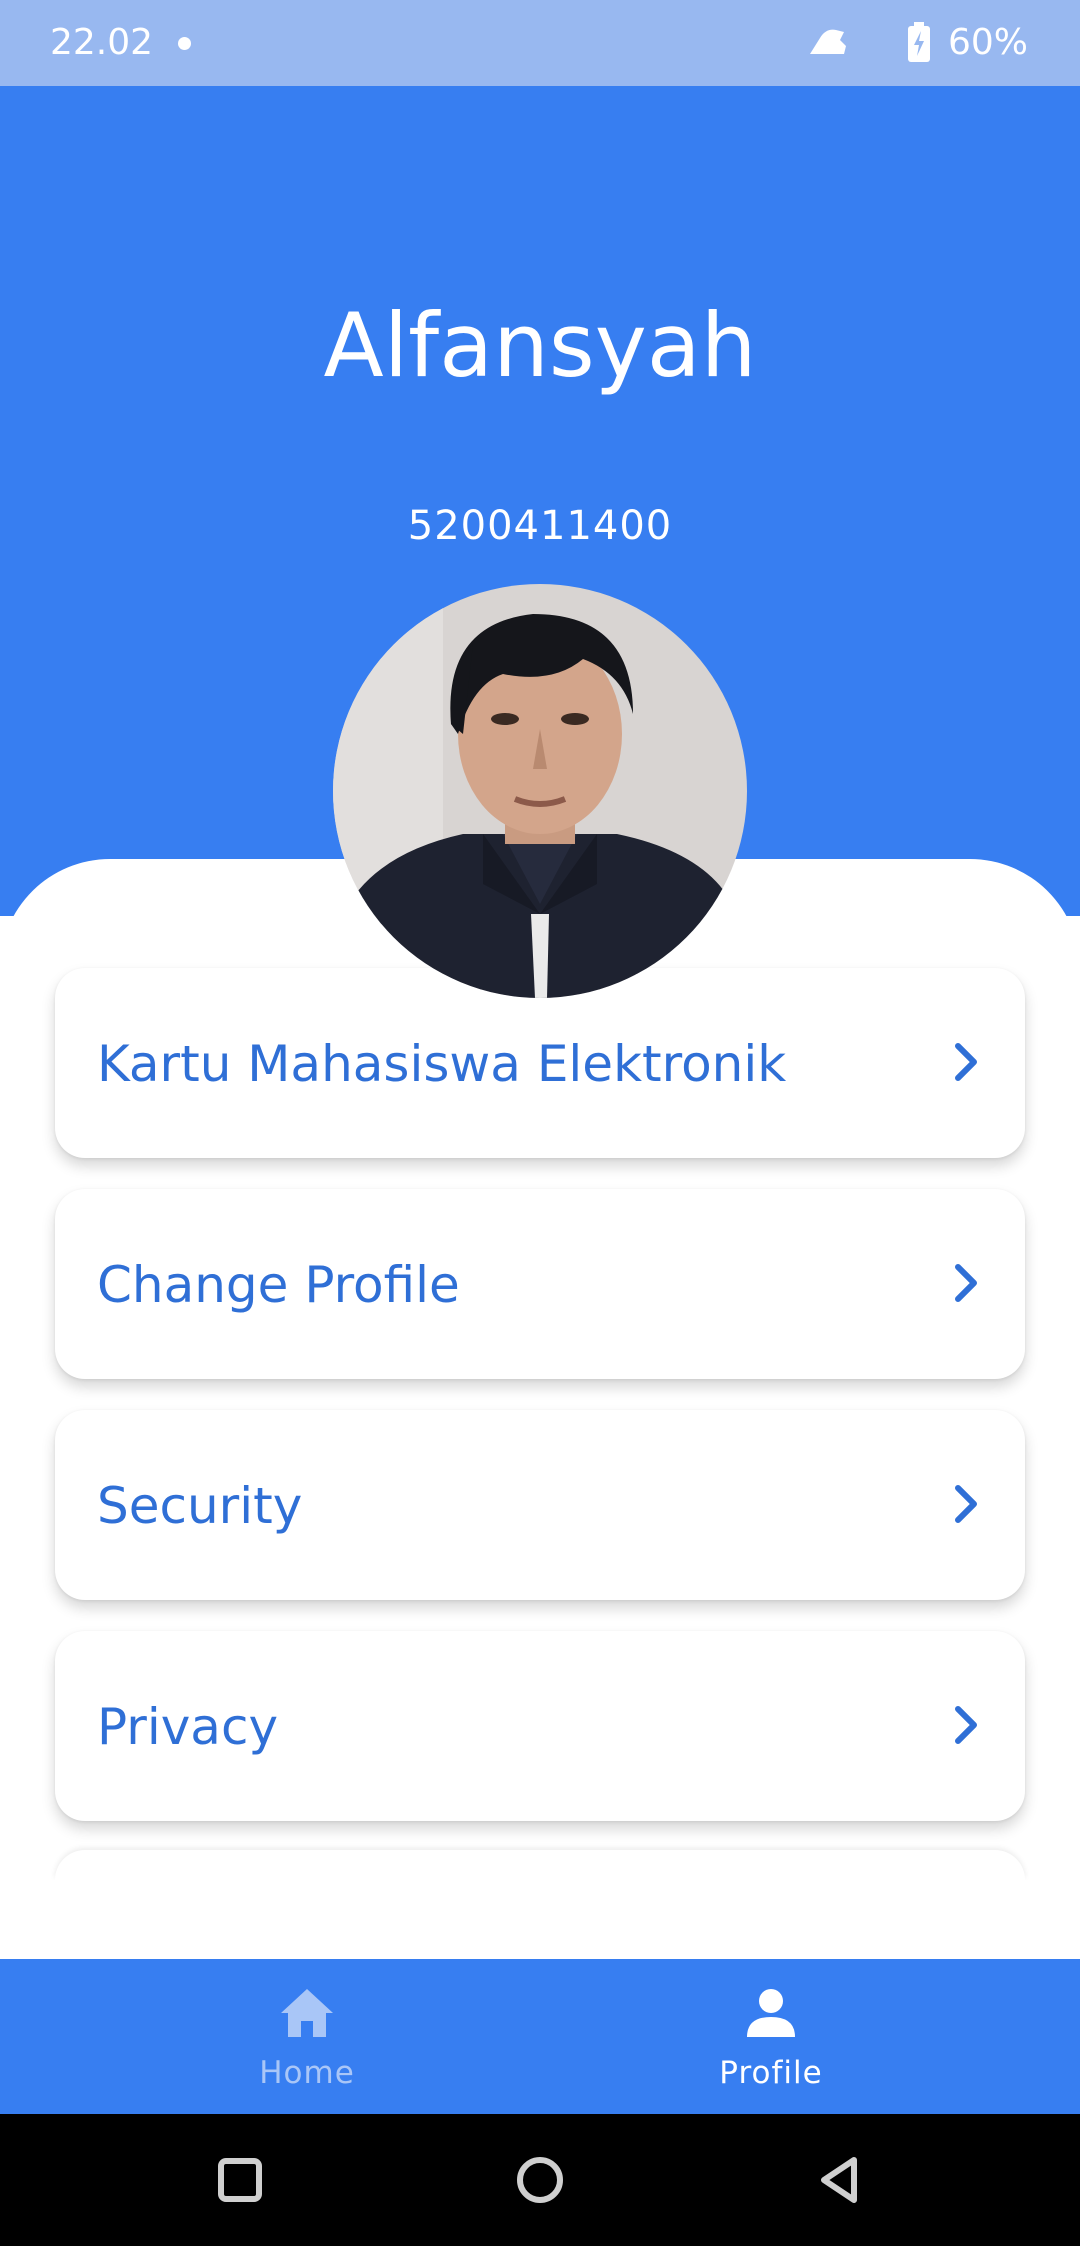  What do you see at coordinates (102, 42) in the screenshot?
I see `status-time: 22.02` at bounding box center [102, 42].